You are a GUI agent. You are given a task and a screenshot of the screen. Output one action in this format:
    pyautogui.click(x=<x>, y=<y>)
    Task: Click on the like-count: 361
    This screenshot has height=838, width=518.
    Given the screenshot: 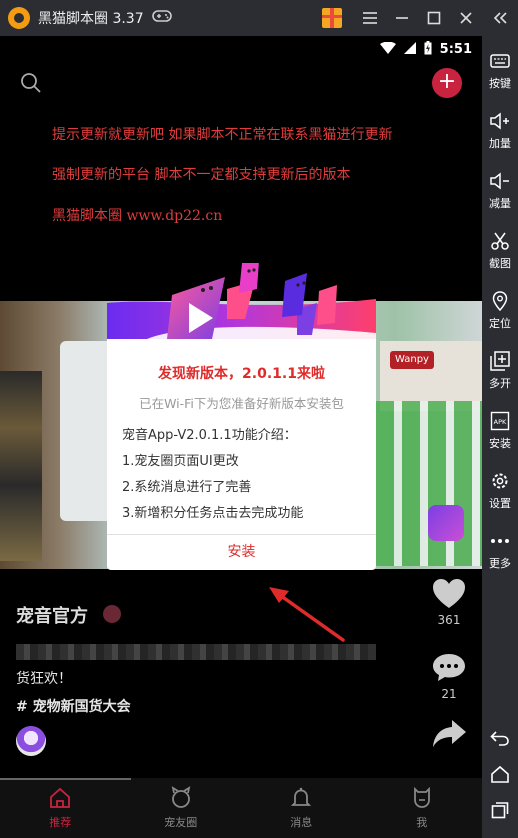 What is the action you would take?
    pyautogui.click(x=449, y=620)
    